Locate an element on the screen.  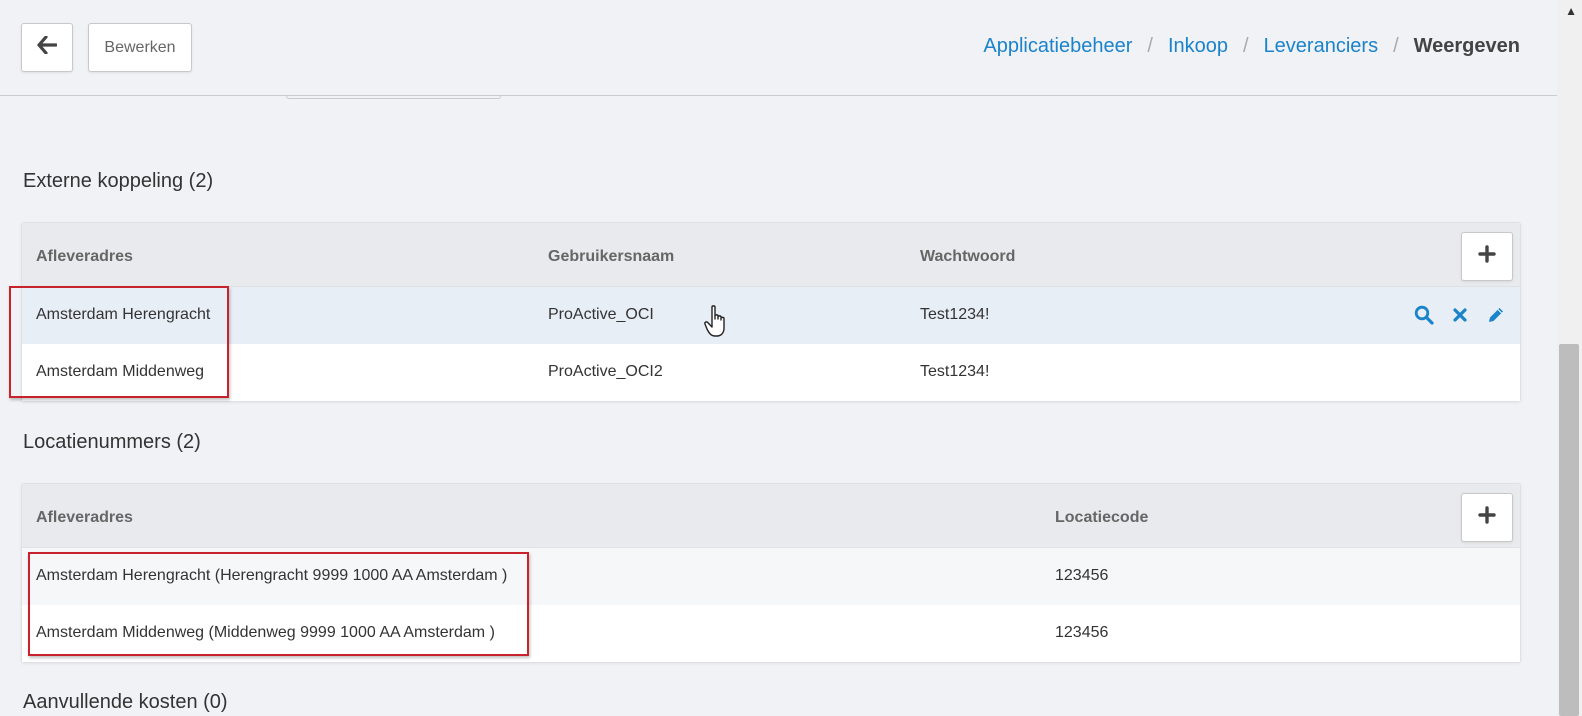
scrollbar: ▲ is located at coordinates (1569, 358).